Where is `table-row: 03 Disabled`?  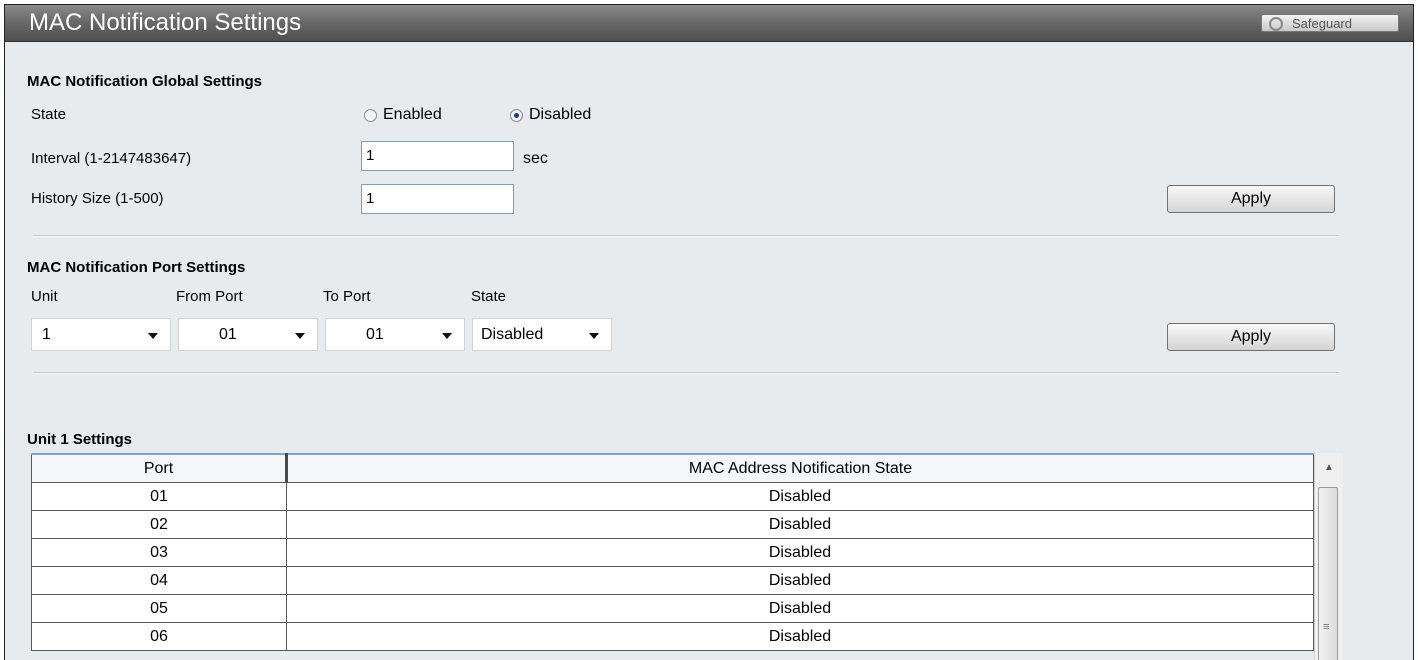
table-row: 03 Disabled is located at coordinates (672, 552).